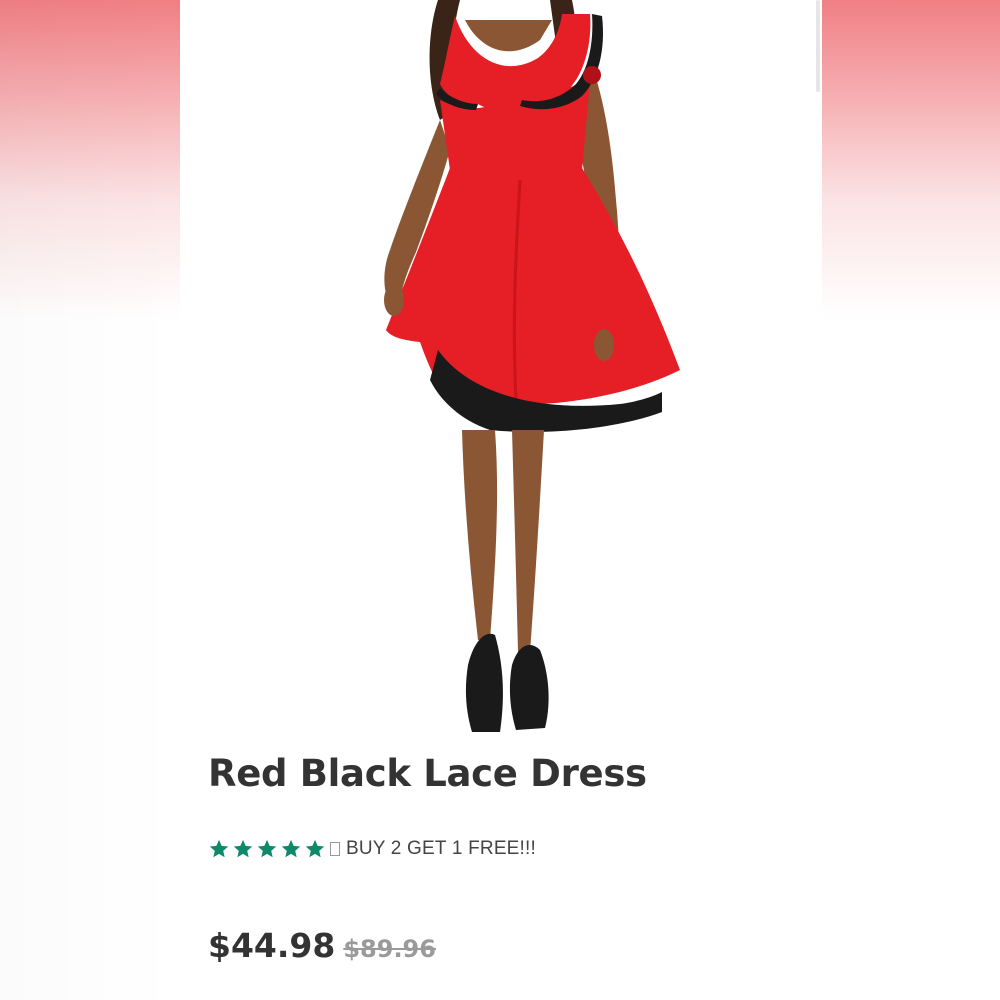 Image resolution: width=1000 pixels, height=1000 pixels. What do you see at coordinates (818, 46) in the screenshot?
I see `scrollbar` at bounding box center [818, 46].